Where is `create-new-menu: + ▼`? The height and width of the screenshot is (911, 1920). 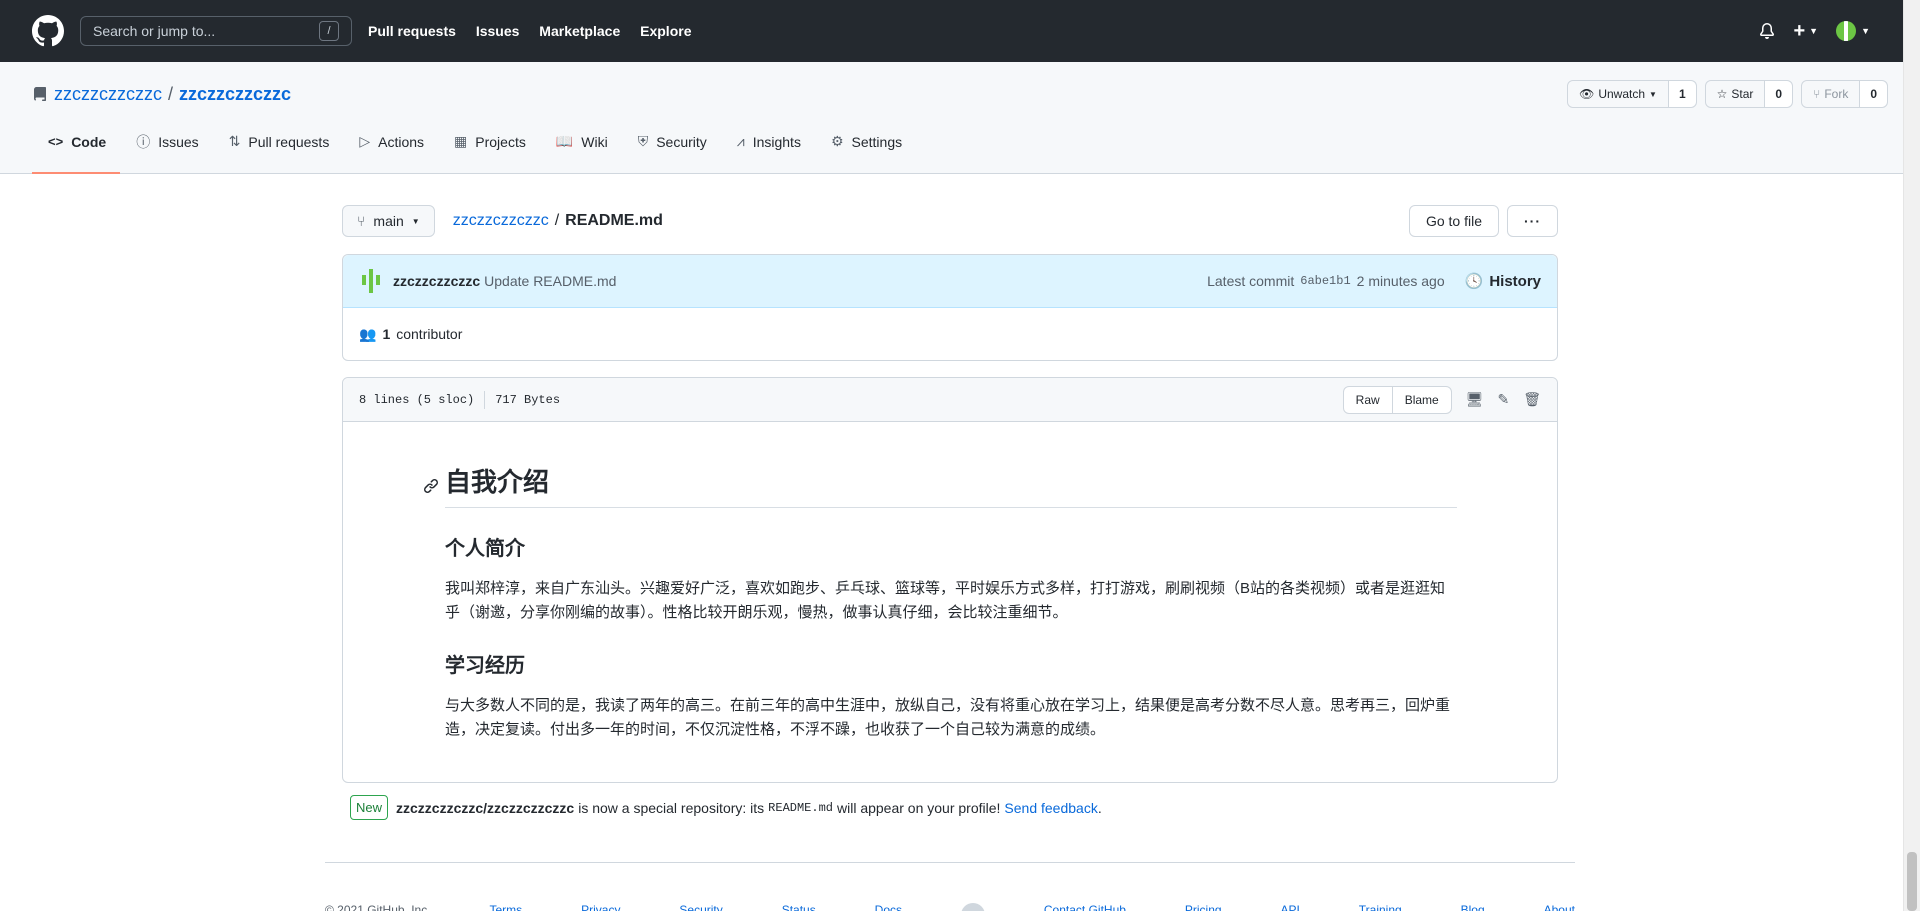
create-new-menu: + ▼ is located at coordinates (1805, 31).